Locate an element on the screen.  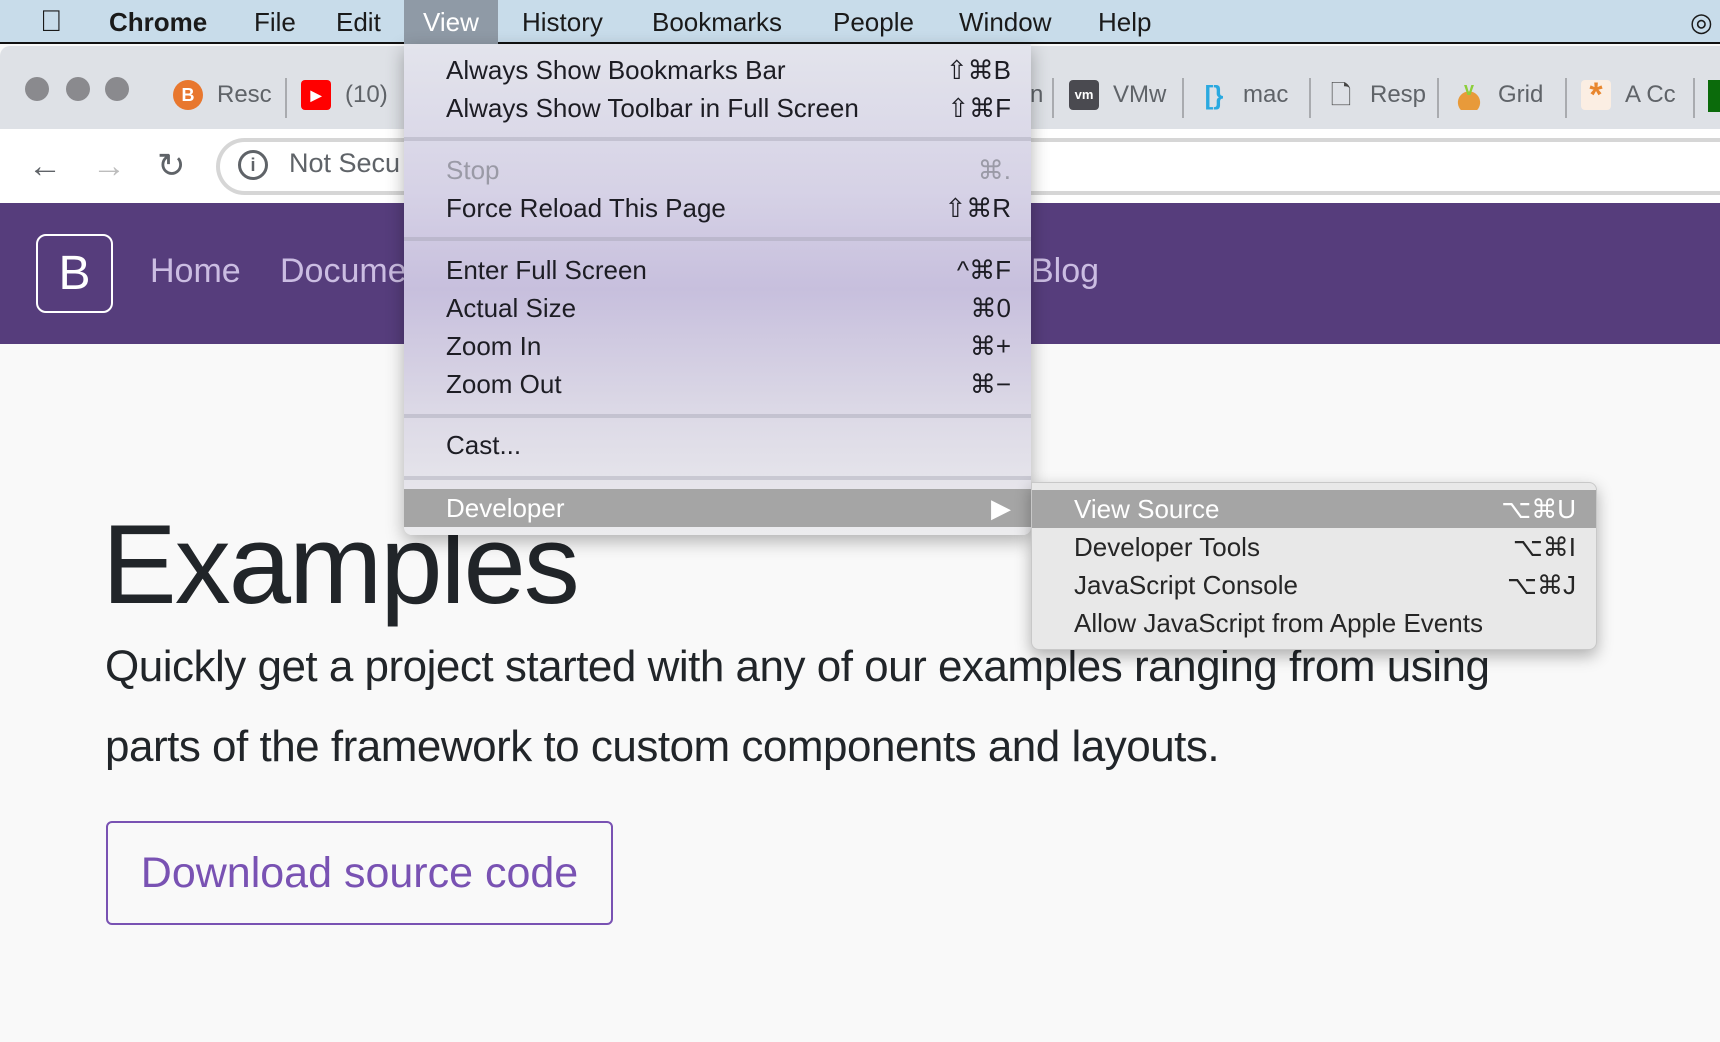
menu-item-developer: Developer ▶ is located at coordinates (717, 508).